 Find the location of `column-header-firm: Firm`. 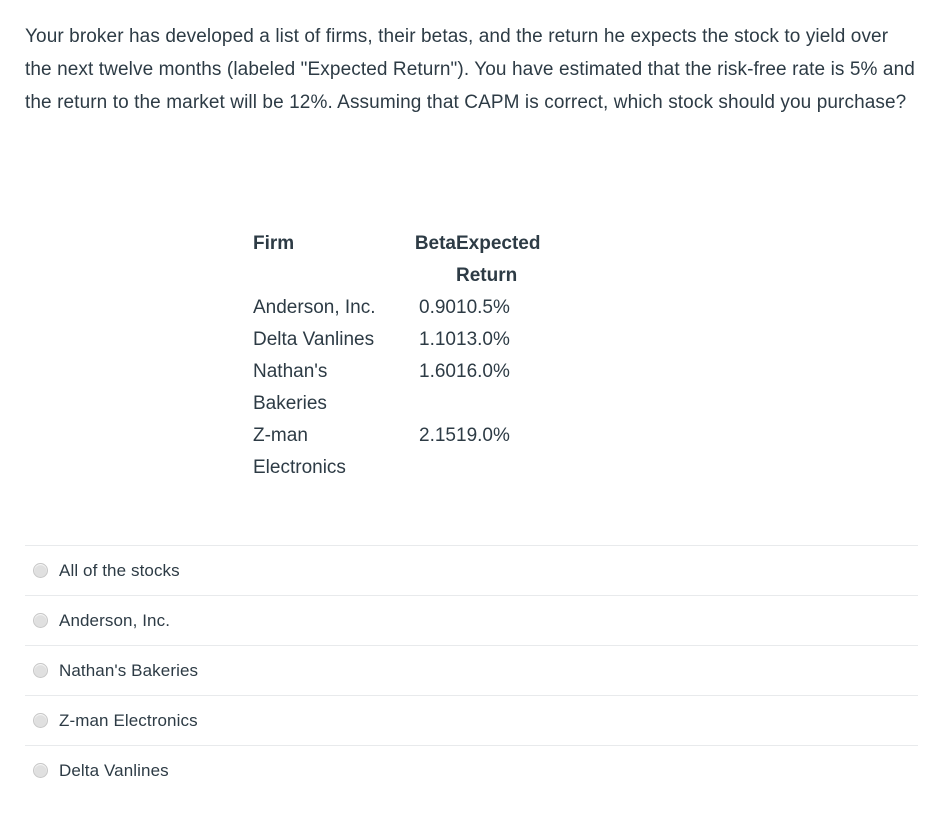

column-header-firm: Firm is located at coordinates (274, 243).